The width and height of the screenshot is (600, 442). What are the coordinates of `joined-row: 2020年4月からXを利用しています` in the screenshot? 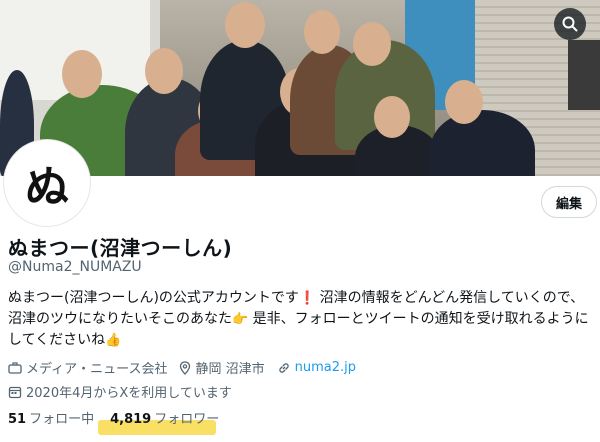 It's located at (126, 391).